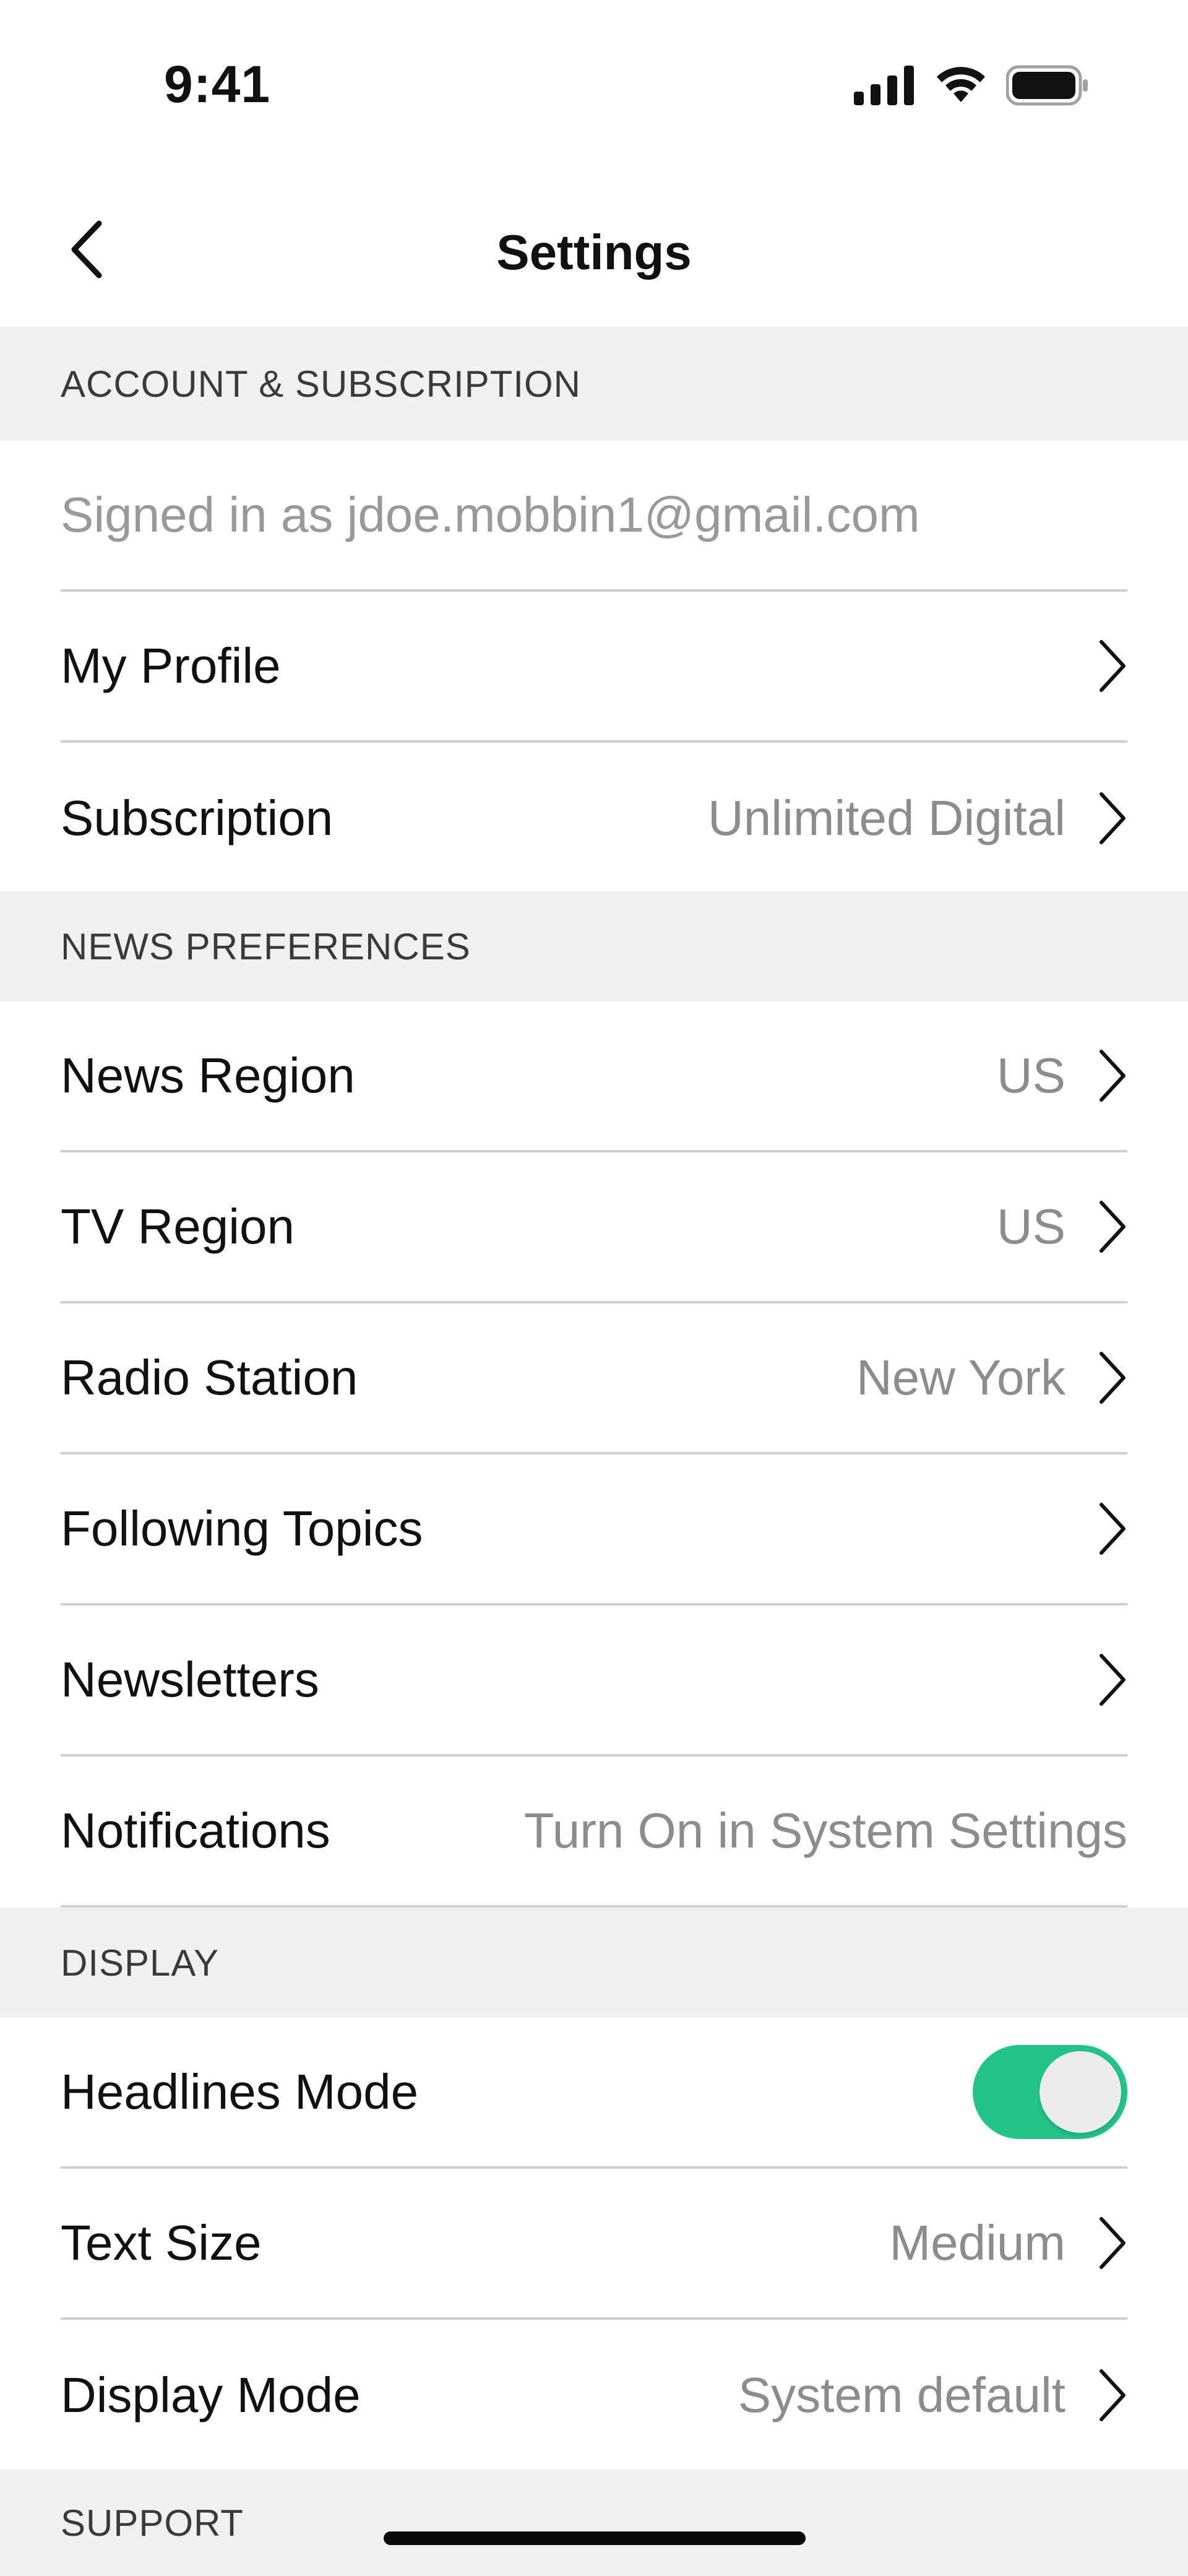 The image size is (1188, 2576). Describe the element at coordinates (594, 667) in the screenshot. I see `my-profile-row: My Profile` at that location.